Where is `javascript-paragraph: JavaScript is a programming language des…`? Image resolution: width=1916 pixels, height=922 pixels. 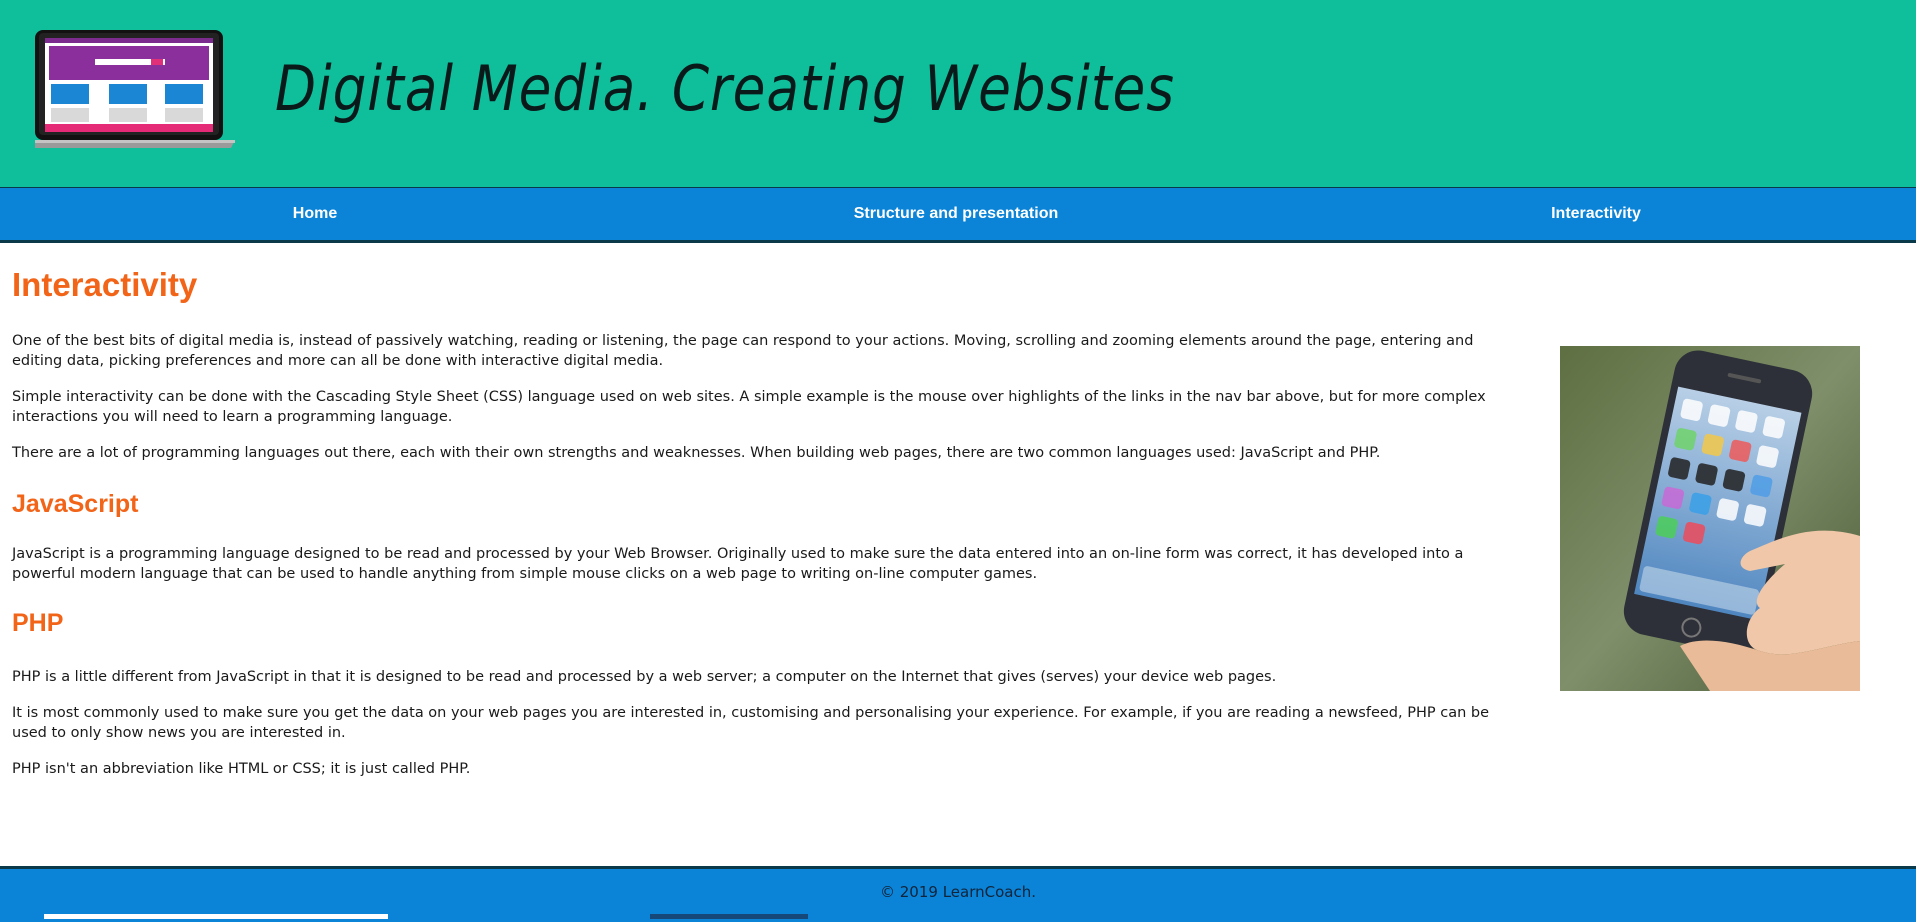 javascript-paragraph: JavaScript is a programming language des… is located at coordinates (738, 564).